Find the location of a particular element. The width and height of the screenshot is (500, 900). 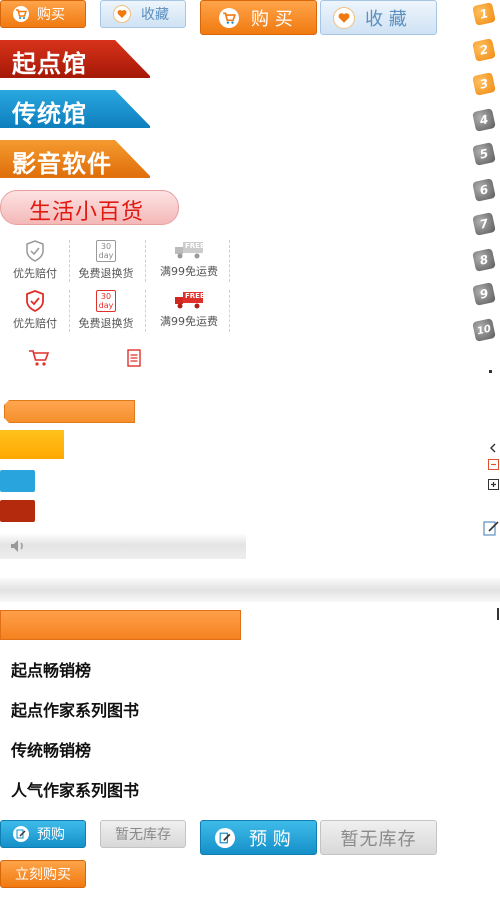

rank-badge: 3 is located at coordinates (484, 84).